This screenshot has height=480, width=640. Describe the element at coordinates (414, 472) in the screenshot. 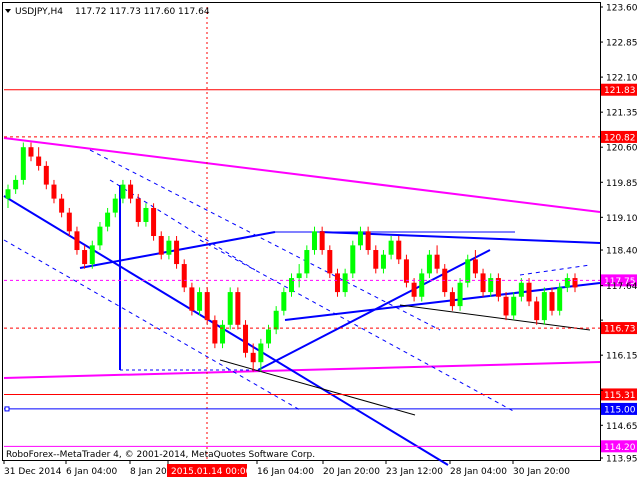

I see `x-tick-label: 23 Jan 12:00` at that location.